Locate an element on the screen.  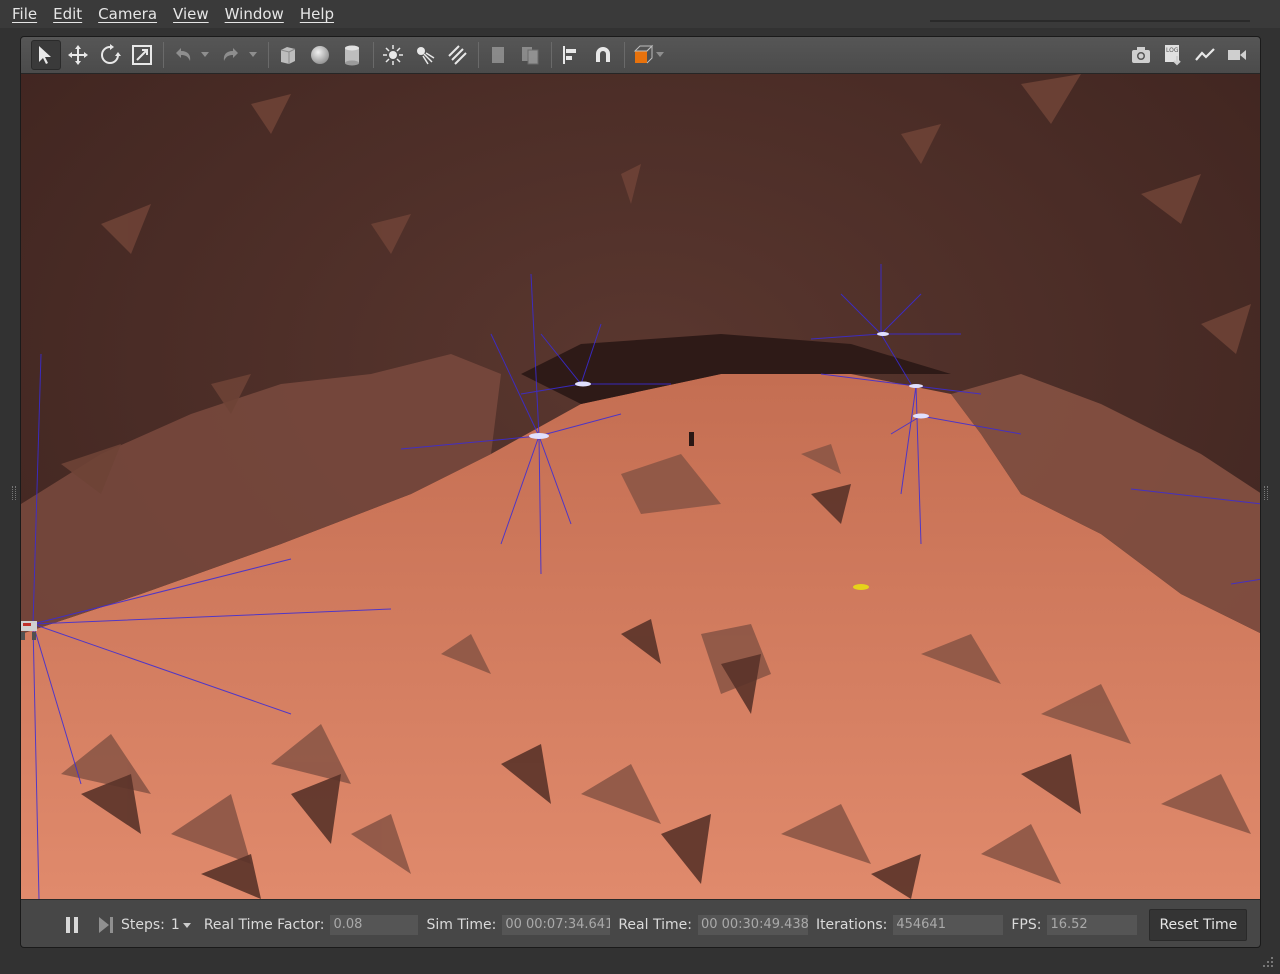
video-record-button is located at coordinates (1237, 55).